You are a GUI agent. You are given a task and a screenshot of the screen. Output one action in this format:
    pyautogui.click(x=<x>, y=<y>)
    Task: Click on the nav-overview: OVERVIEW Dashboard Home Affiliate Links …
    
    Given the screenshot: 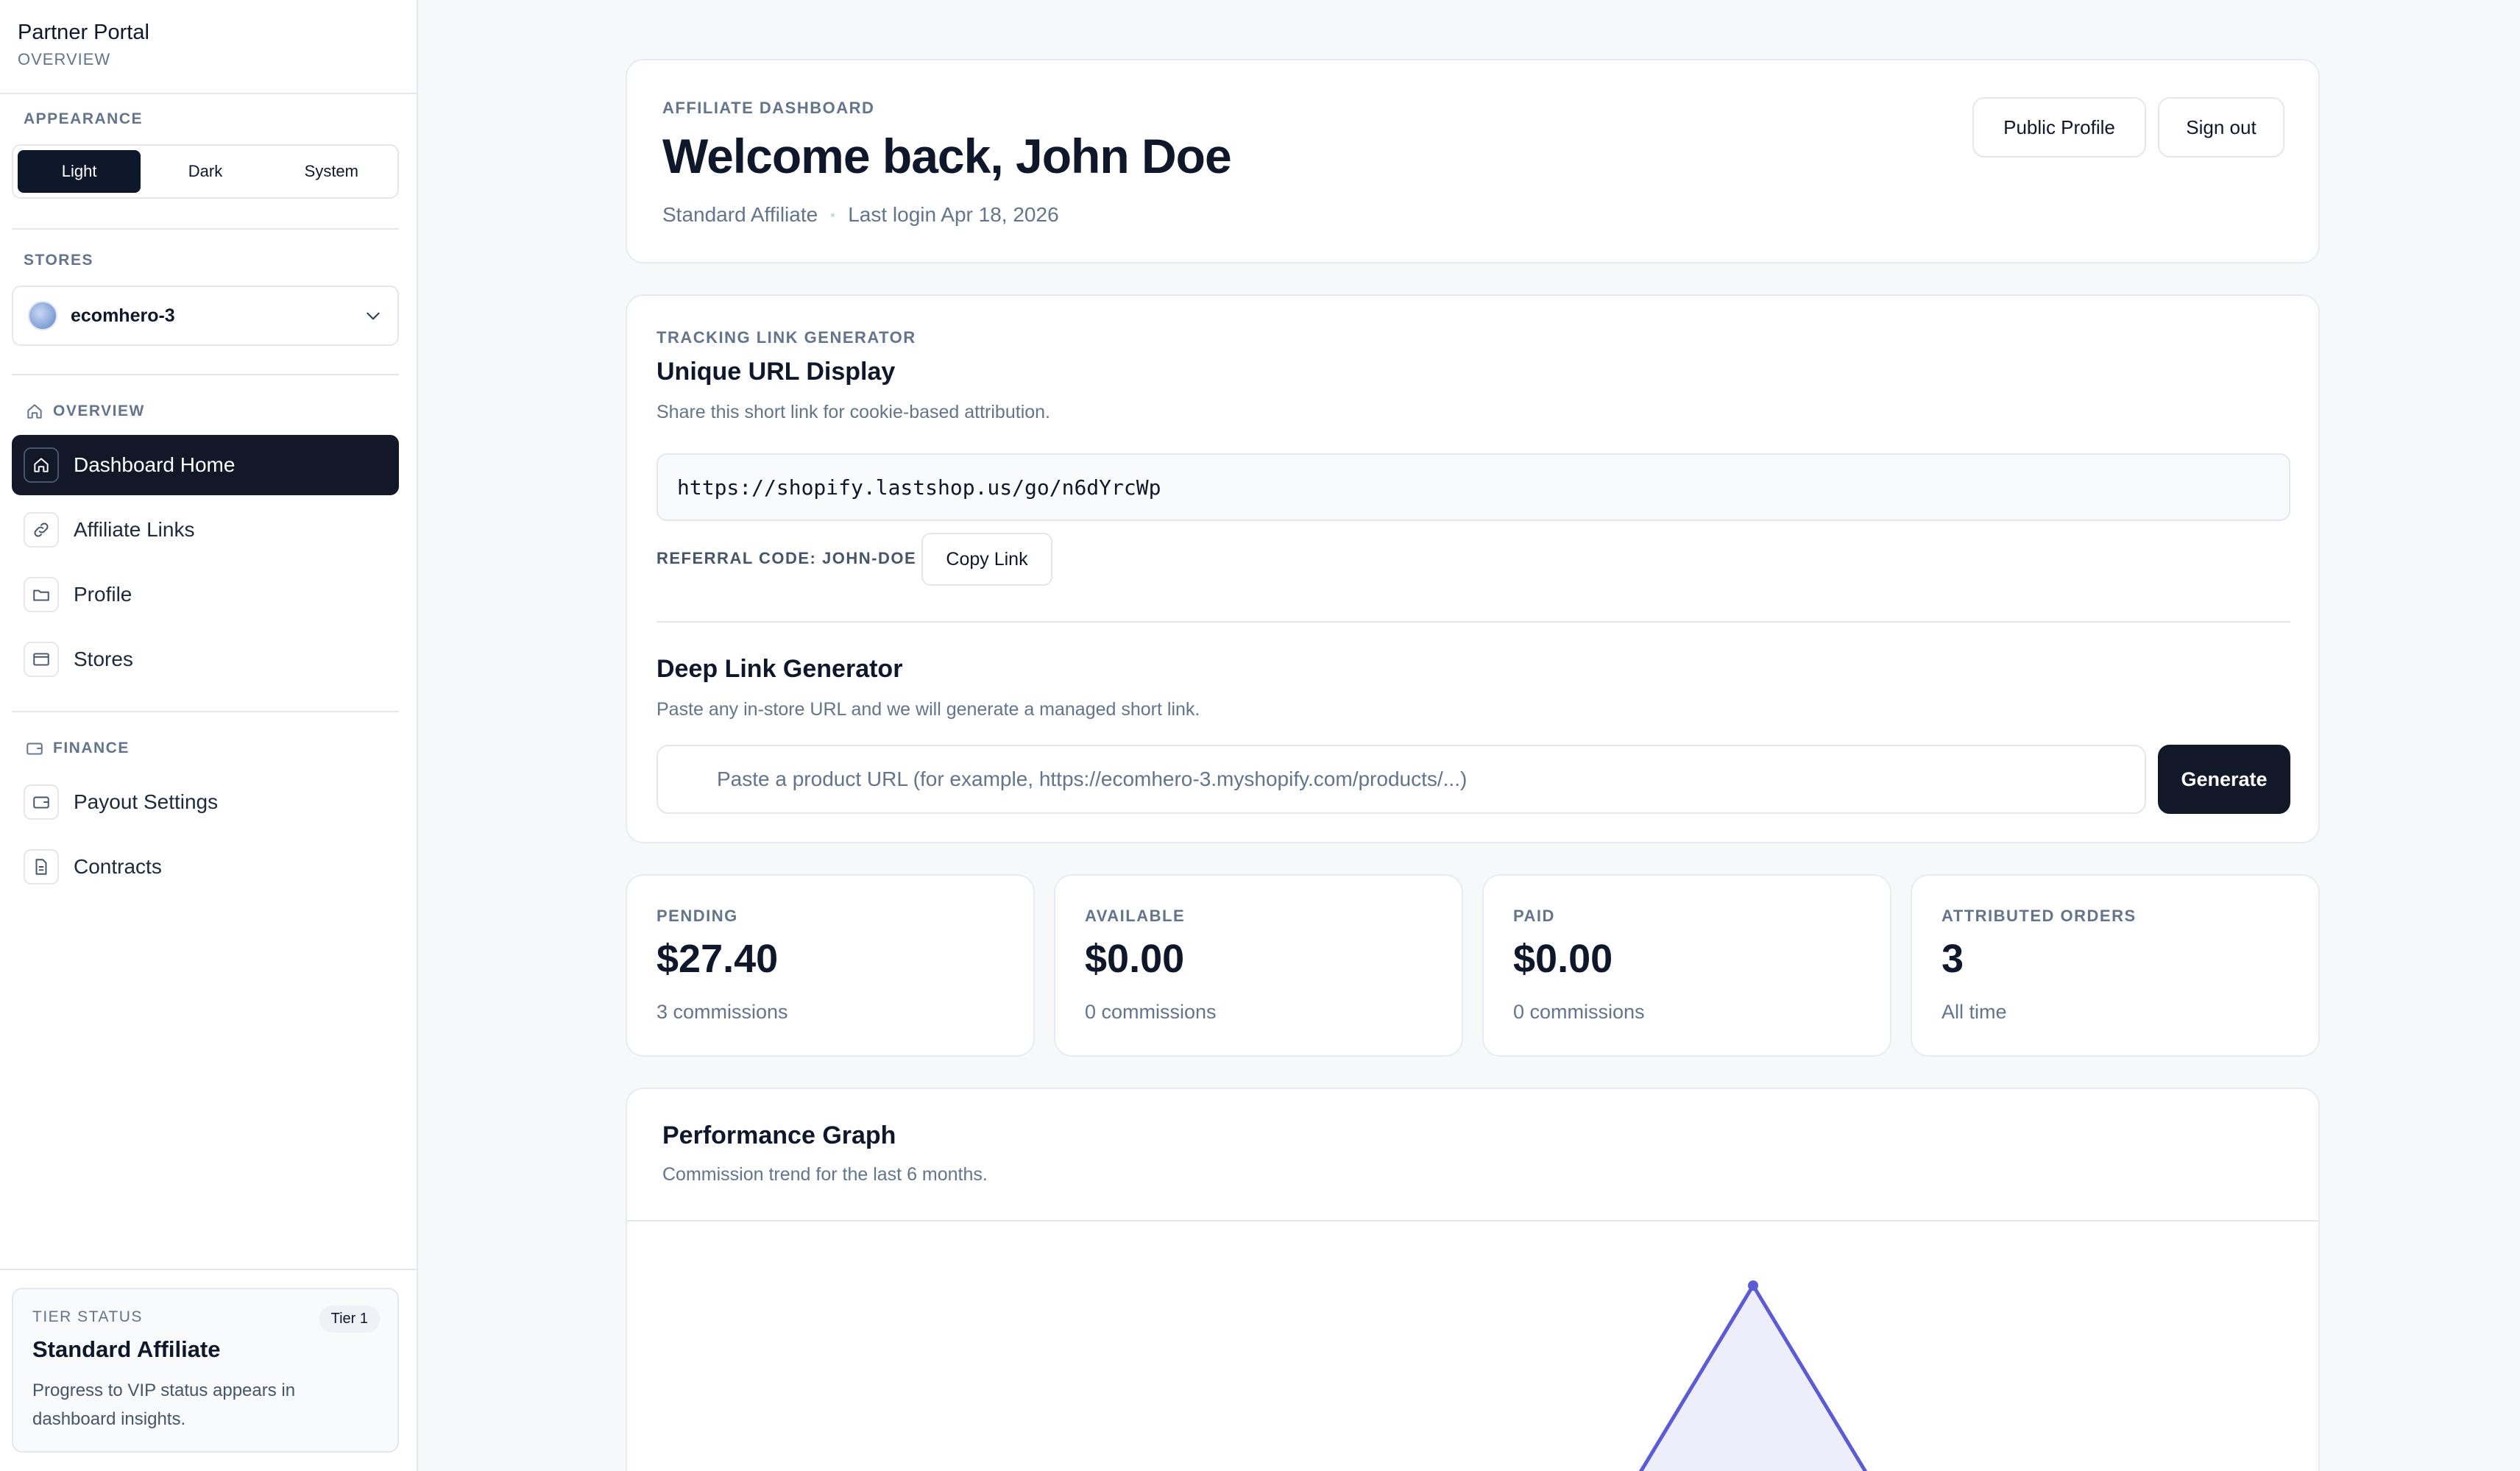 What is the action you would take?
    pyautogui.click(x=205, y=544)
    